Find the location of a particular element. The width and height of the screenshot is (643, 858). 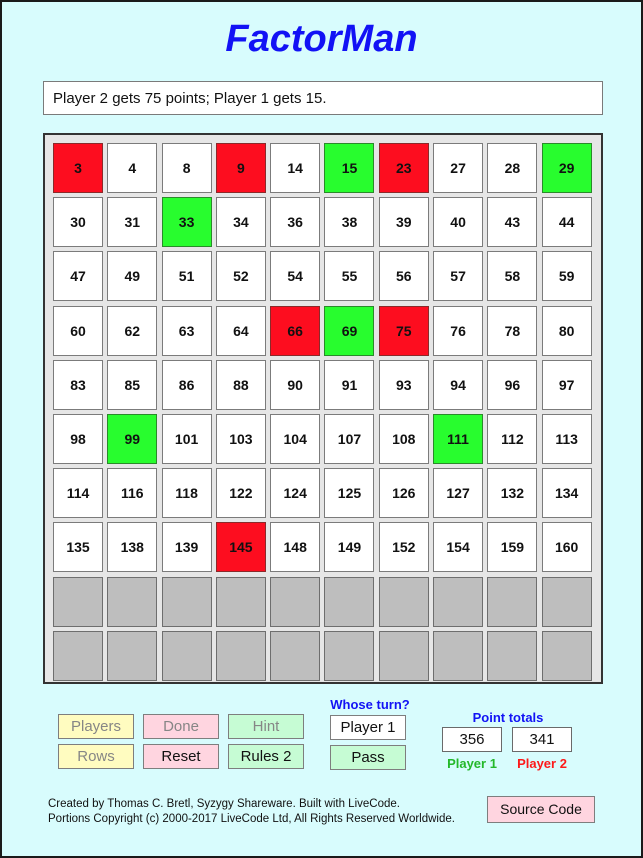

number-tile: 49 is located at coordinates (132, 276).